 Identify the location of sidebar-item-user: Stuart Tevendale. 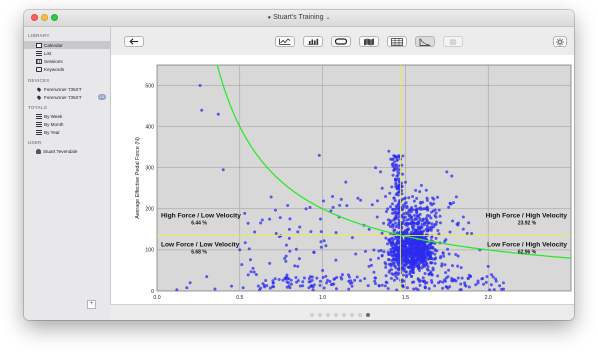
(67, 151).